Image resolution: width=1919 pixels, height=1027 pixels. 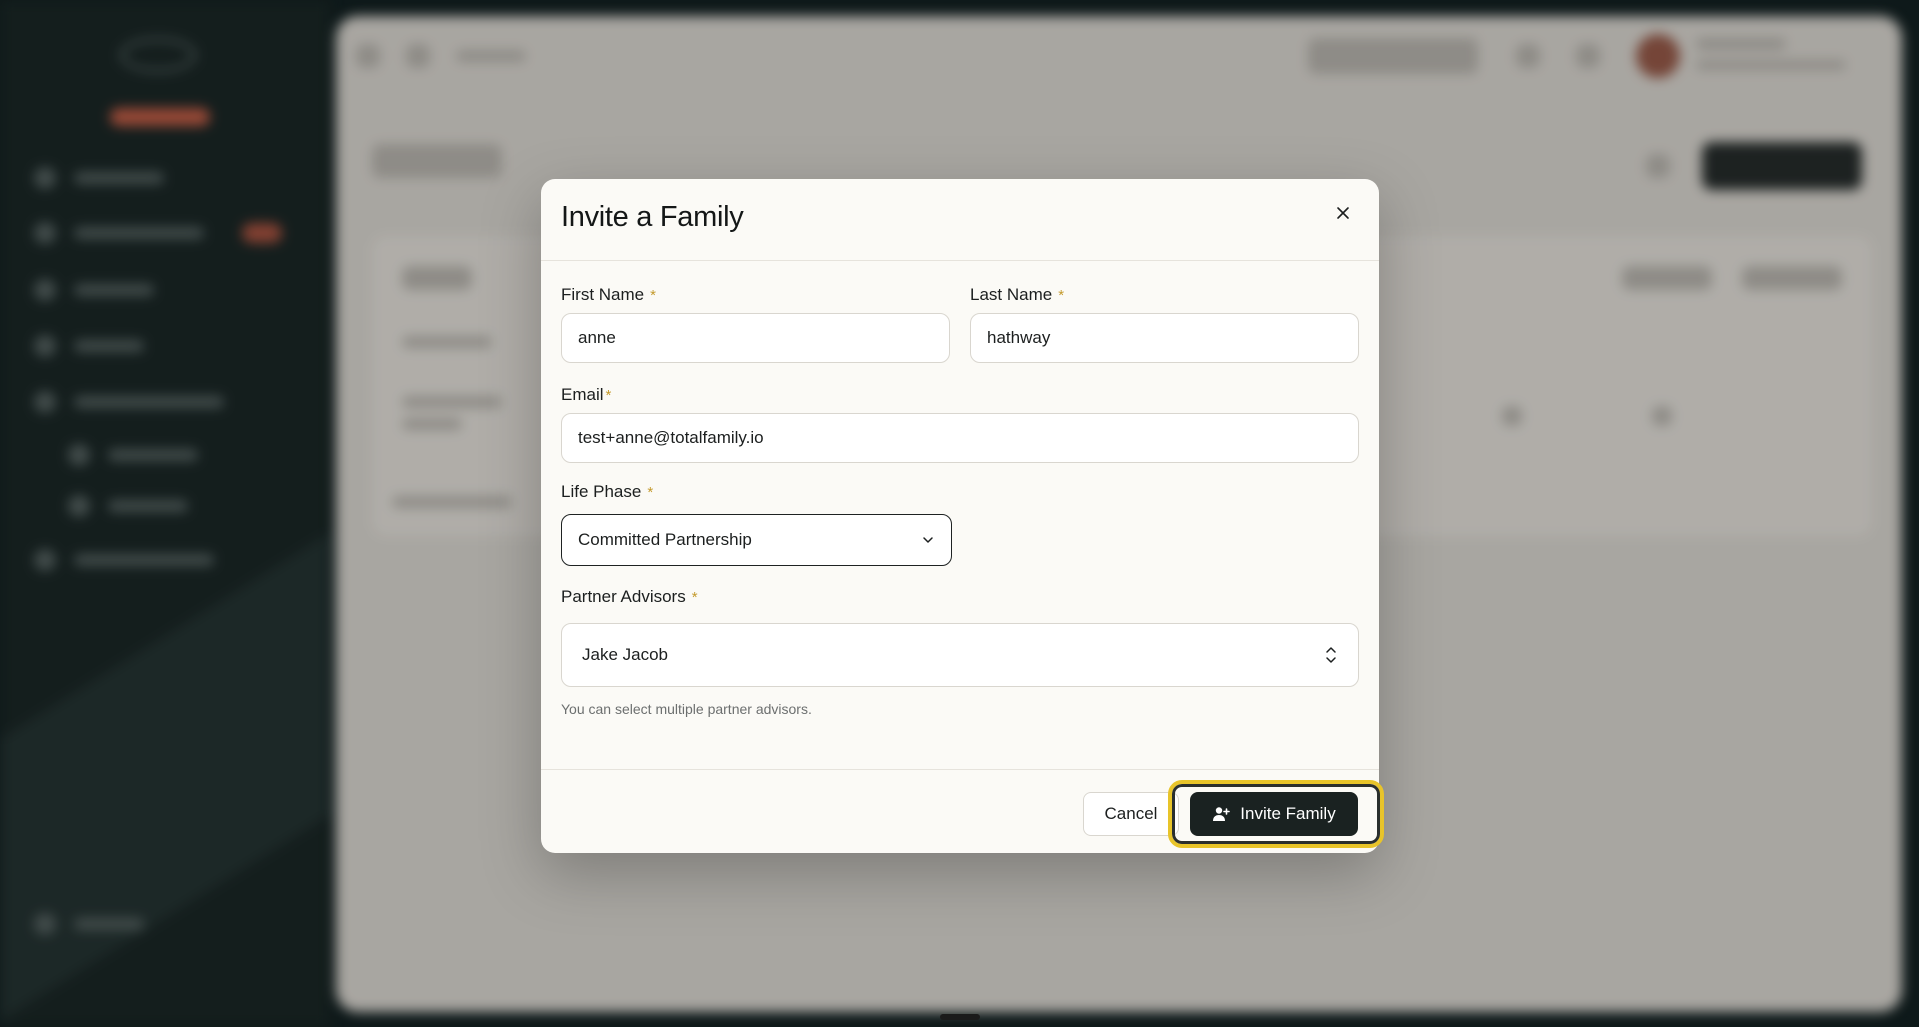 I want to click on first-name-label: First Name *, so click(x=608, y=294).